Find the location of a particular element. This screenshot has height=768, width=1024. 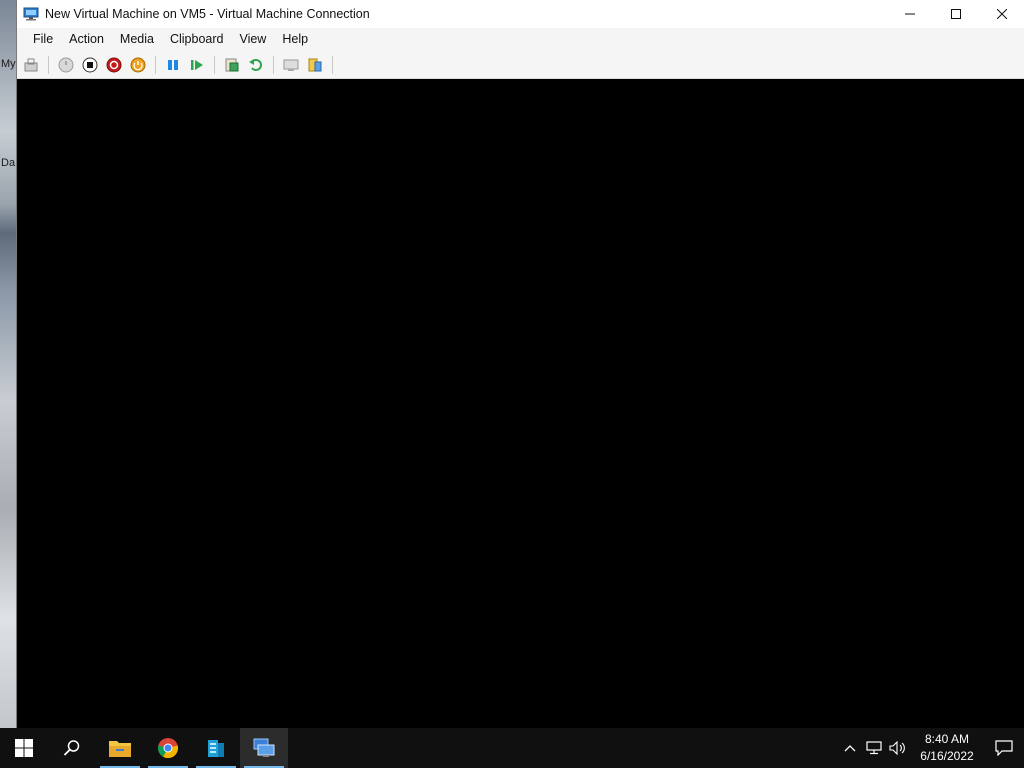

taskbar-clock: 8:40 AM 6/16/2022 is located at coordinates (947, 748).